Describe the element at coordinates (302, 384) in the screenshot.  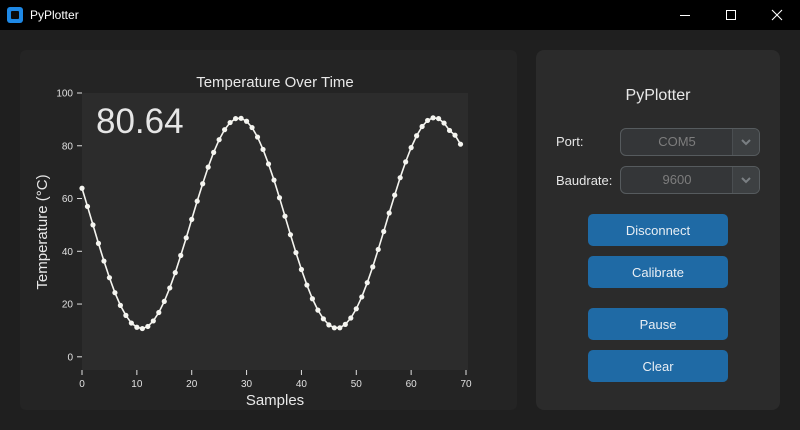
I see `x-tick-label: 40` at that location.